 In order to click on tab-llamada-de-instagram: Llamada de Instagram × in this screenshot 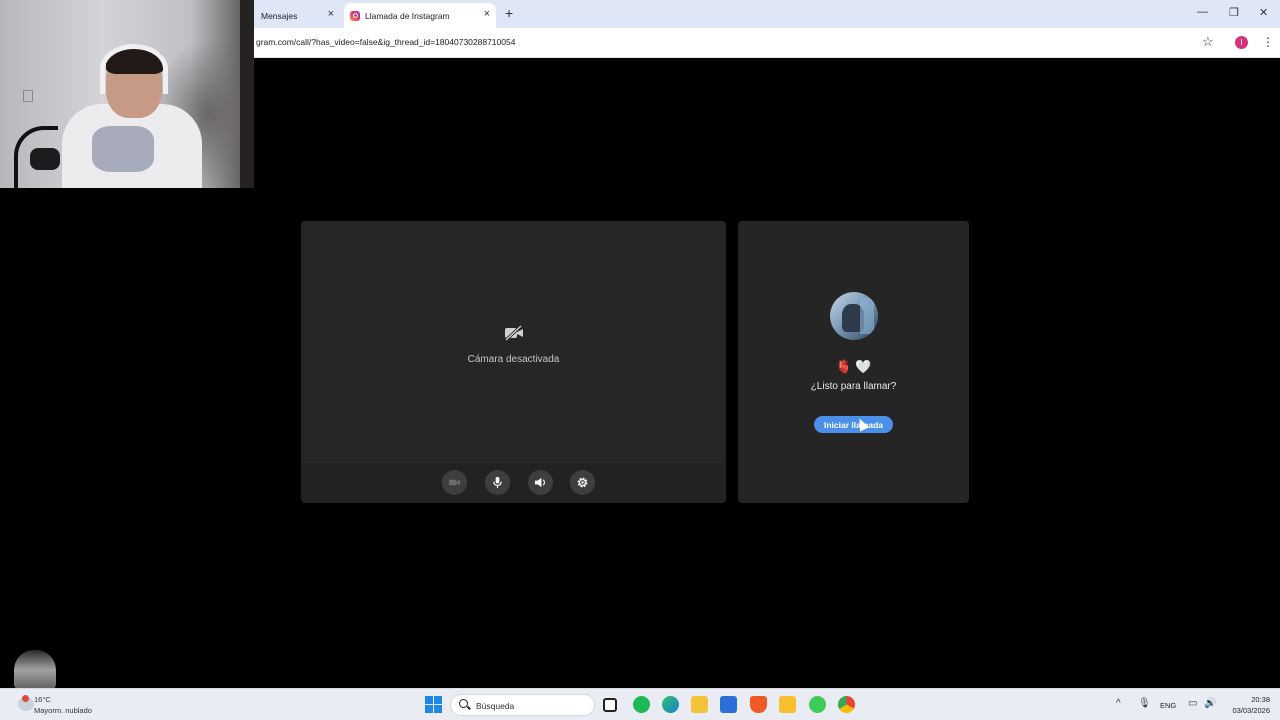, I will do `click(420, 15)`.